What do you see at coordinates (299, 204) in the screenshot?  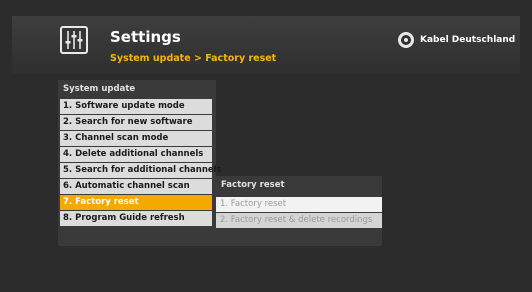 I see `submenu-item-factory-reset: 1. Factory reset` at bounding box center [299, 204].